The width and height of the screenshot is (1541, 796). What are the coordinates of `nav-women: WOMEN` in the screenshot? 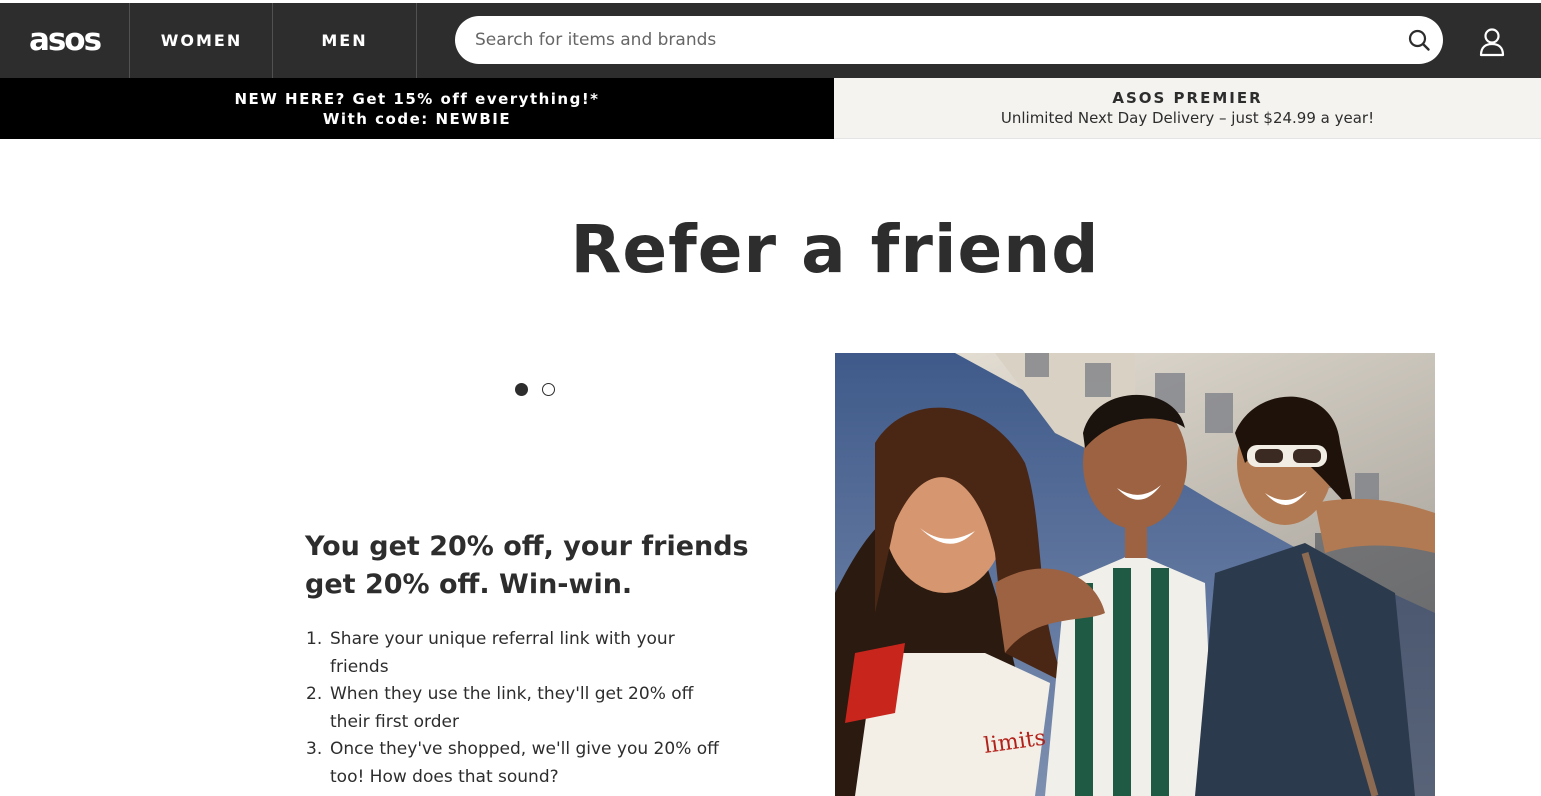 It's located at (202, 40).